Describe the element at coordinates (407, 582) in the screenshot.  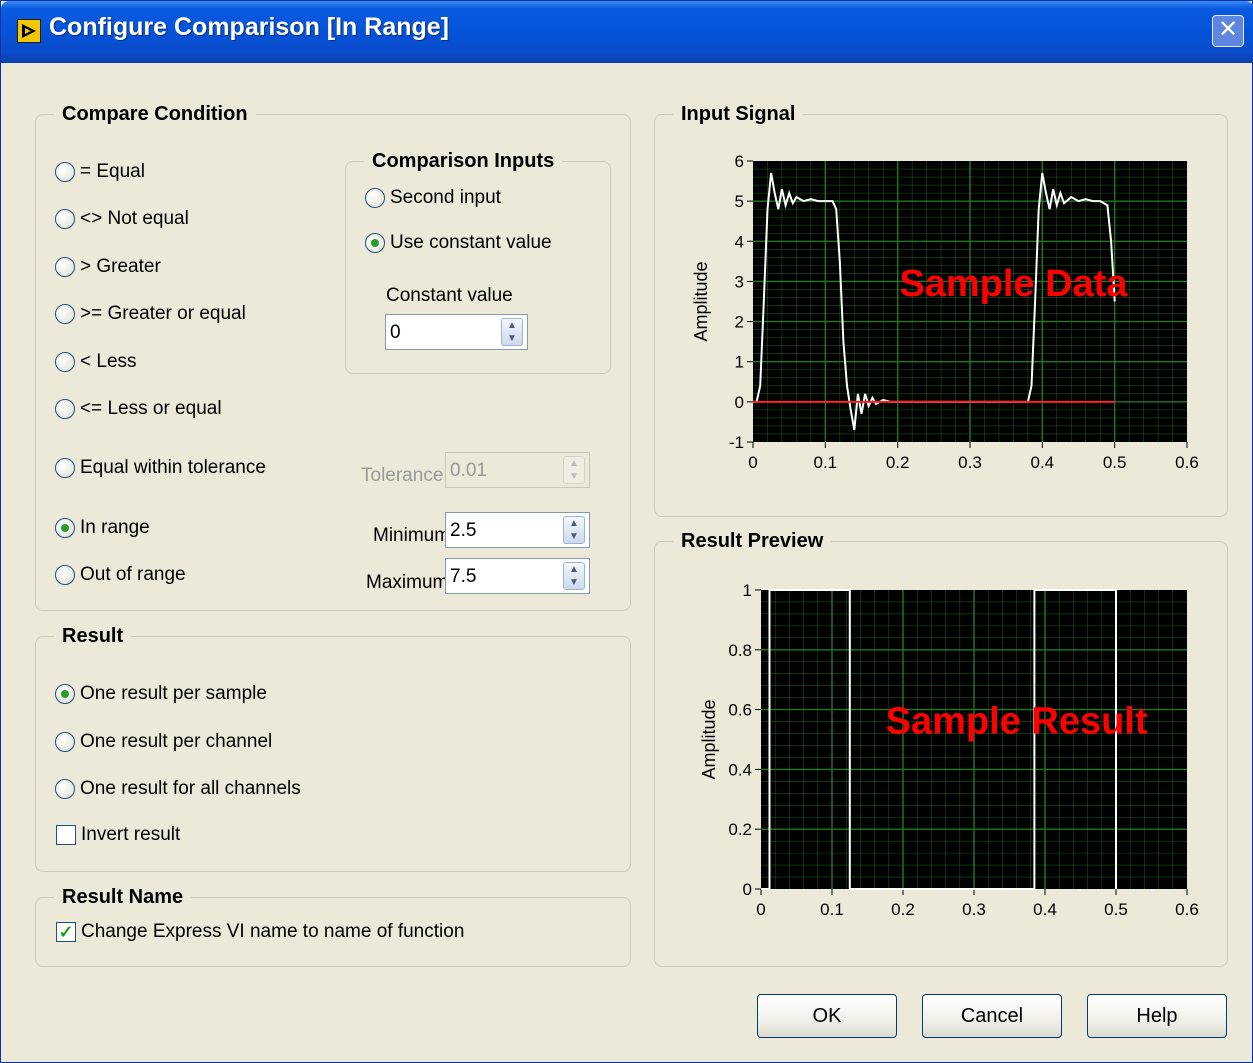
I see `maximum-label: Maximum` at that location.